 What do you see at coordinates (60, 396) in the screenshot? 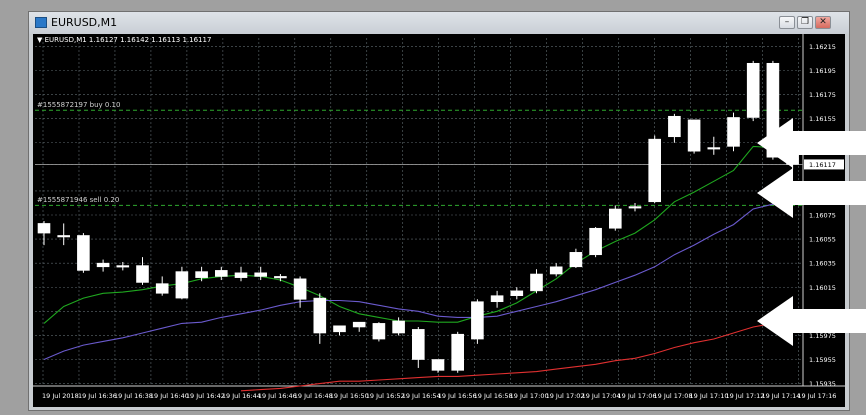
I see `x-tick-label: 19 Jul 2018` at bounding box center [60, 396].